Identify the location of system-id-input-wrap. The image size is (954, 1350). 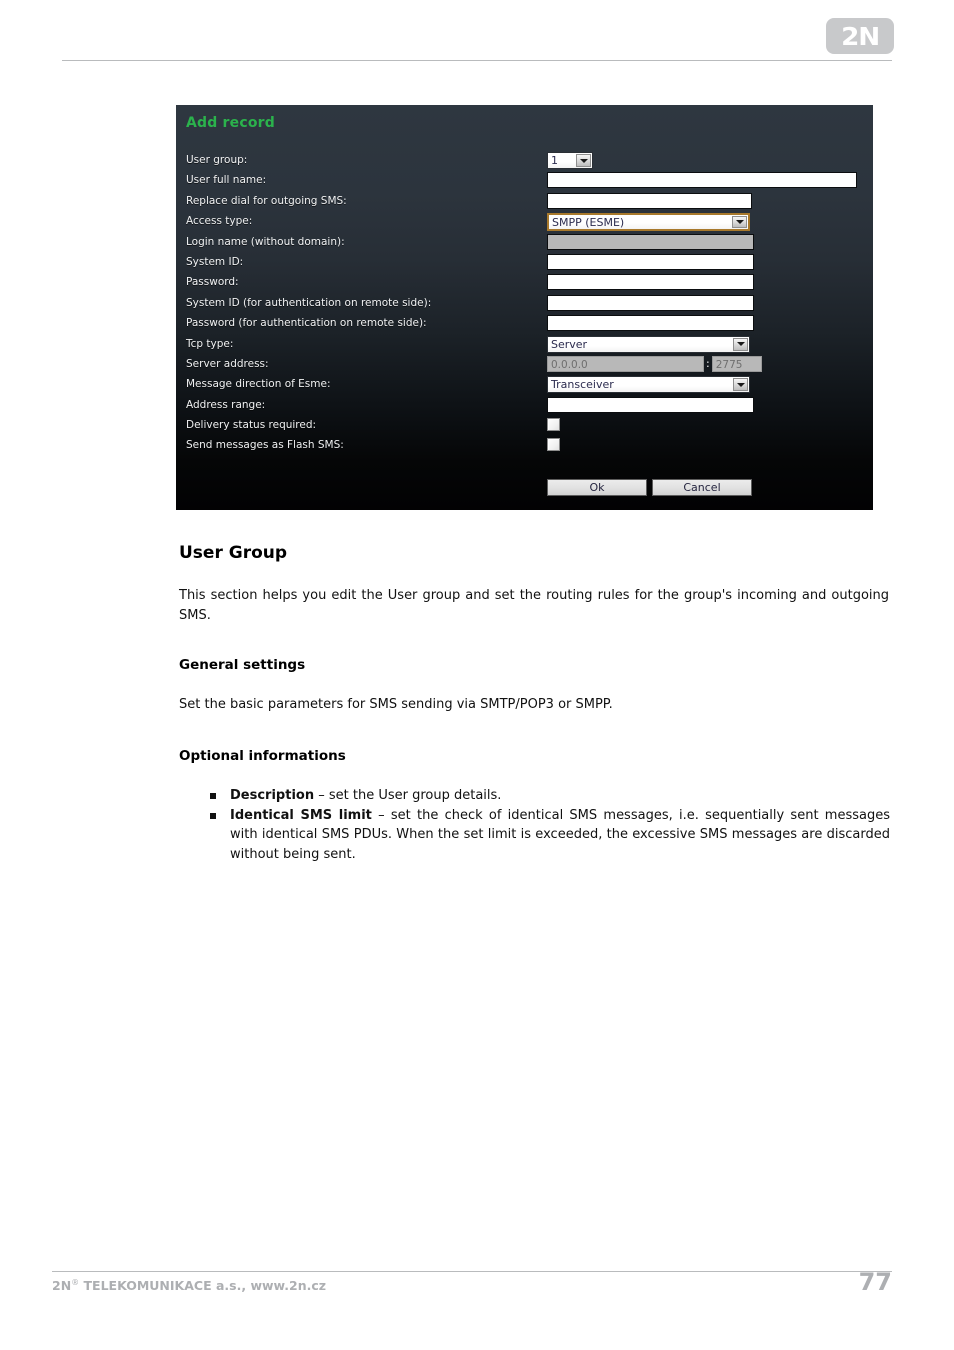
(650, 261).